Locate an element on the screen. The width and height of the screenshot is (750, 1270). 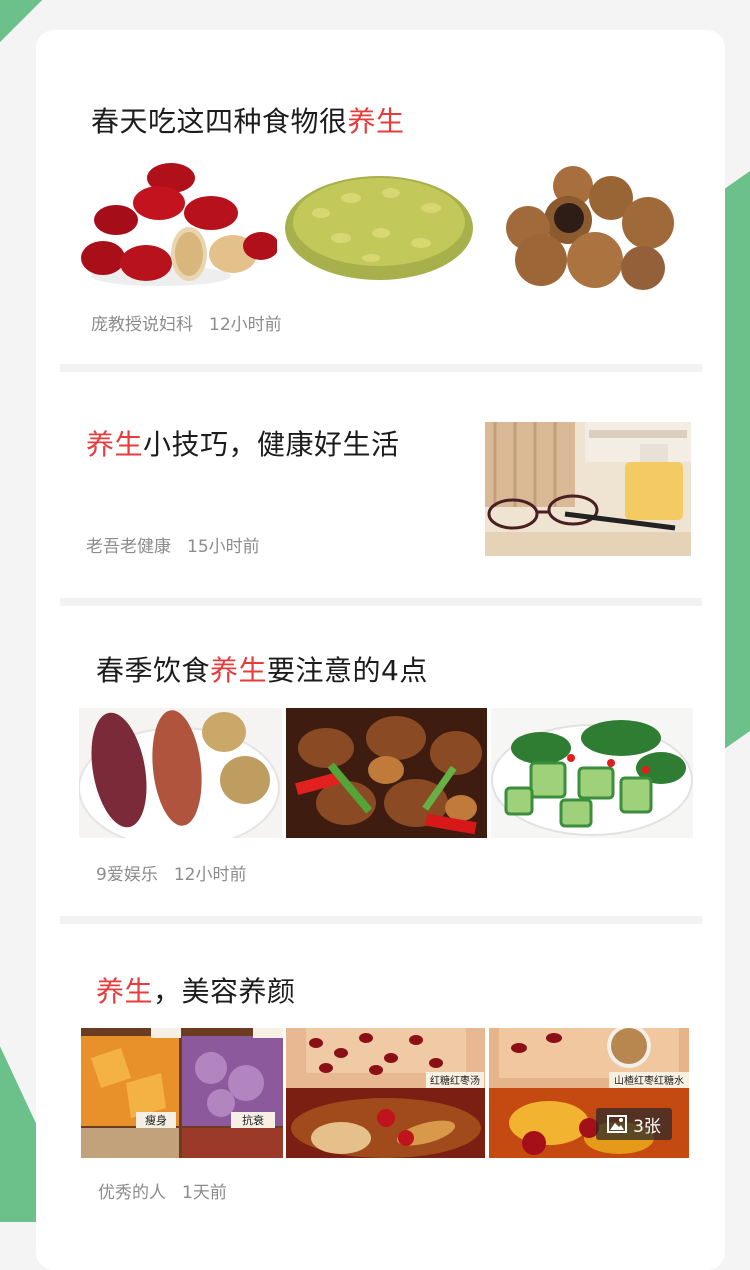
collage-label-brown-sugar-date-soup: 红糖红枣汤 is located at coordinates (455, 1080).